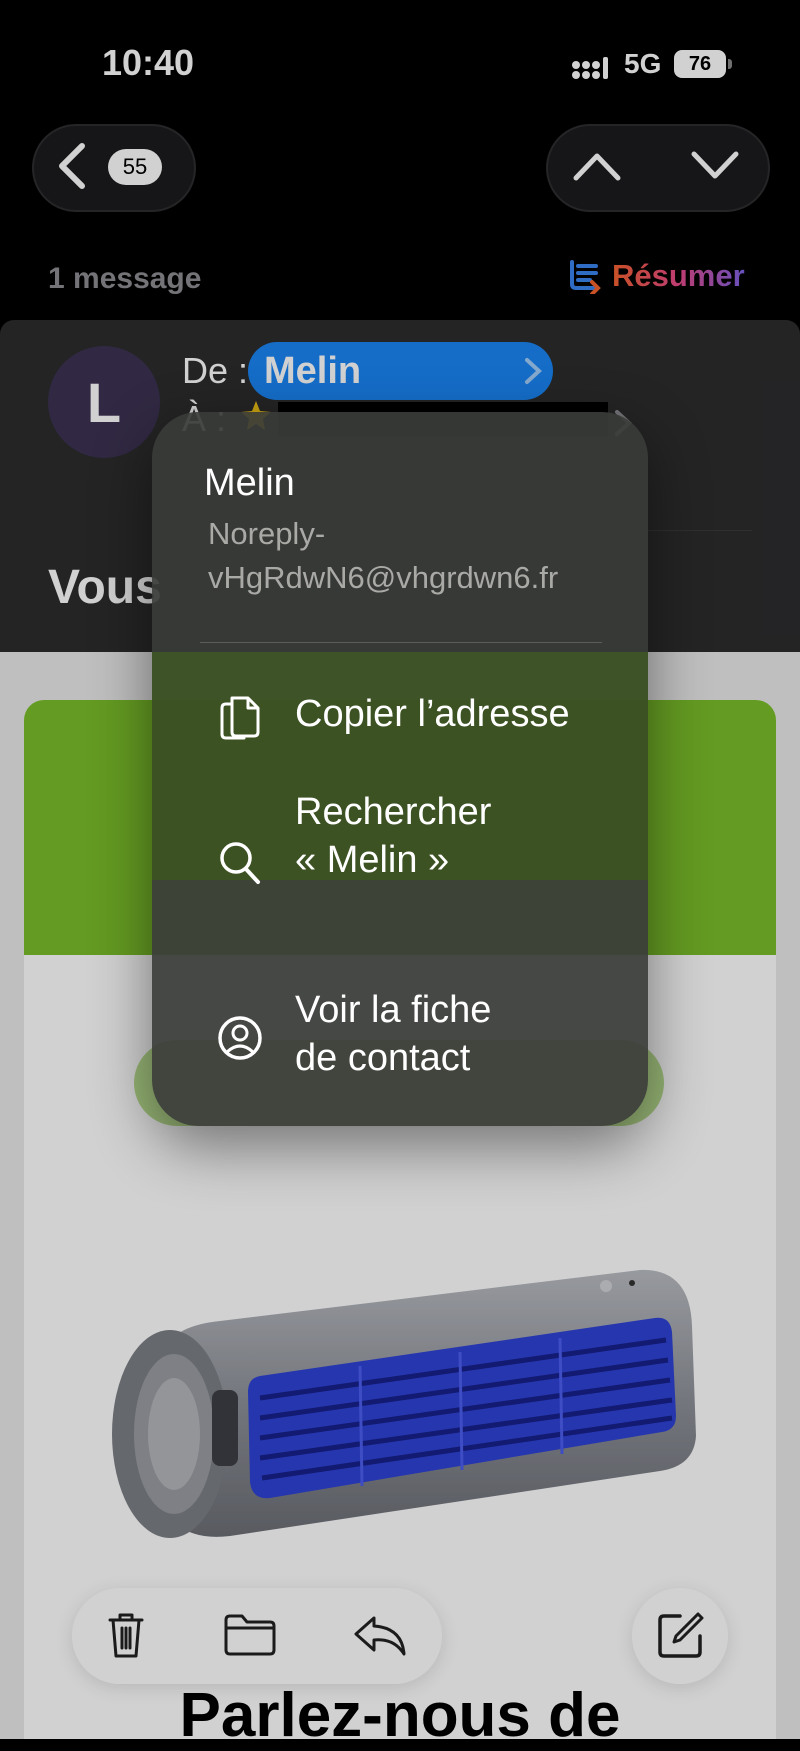  I want to click on contact-label-line2: de contact, so click(383, 1058).